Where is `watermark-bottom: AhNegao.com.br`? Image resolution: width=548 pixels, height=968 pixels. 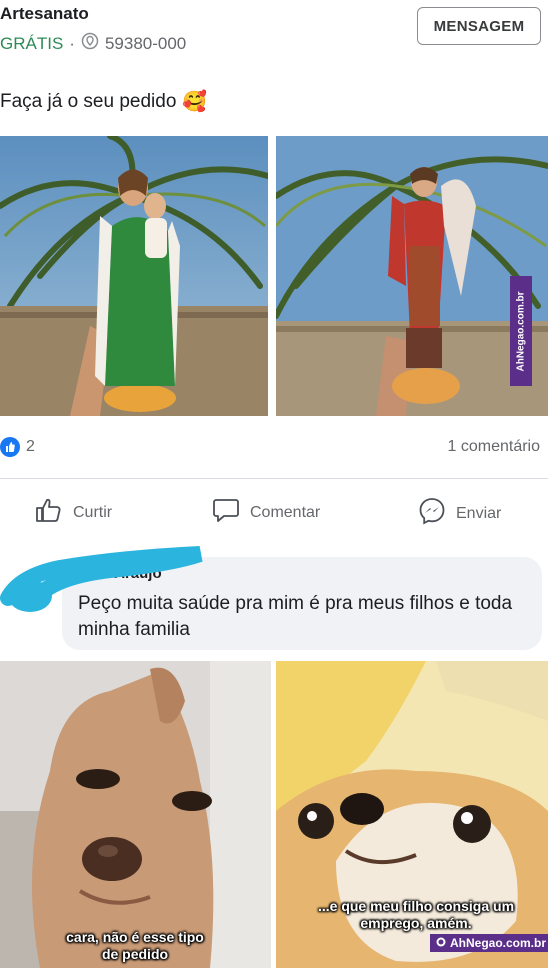 watermark-bottom: AhNegao.com.br is located at coordinates (489, 943).